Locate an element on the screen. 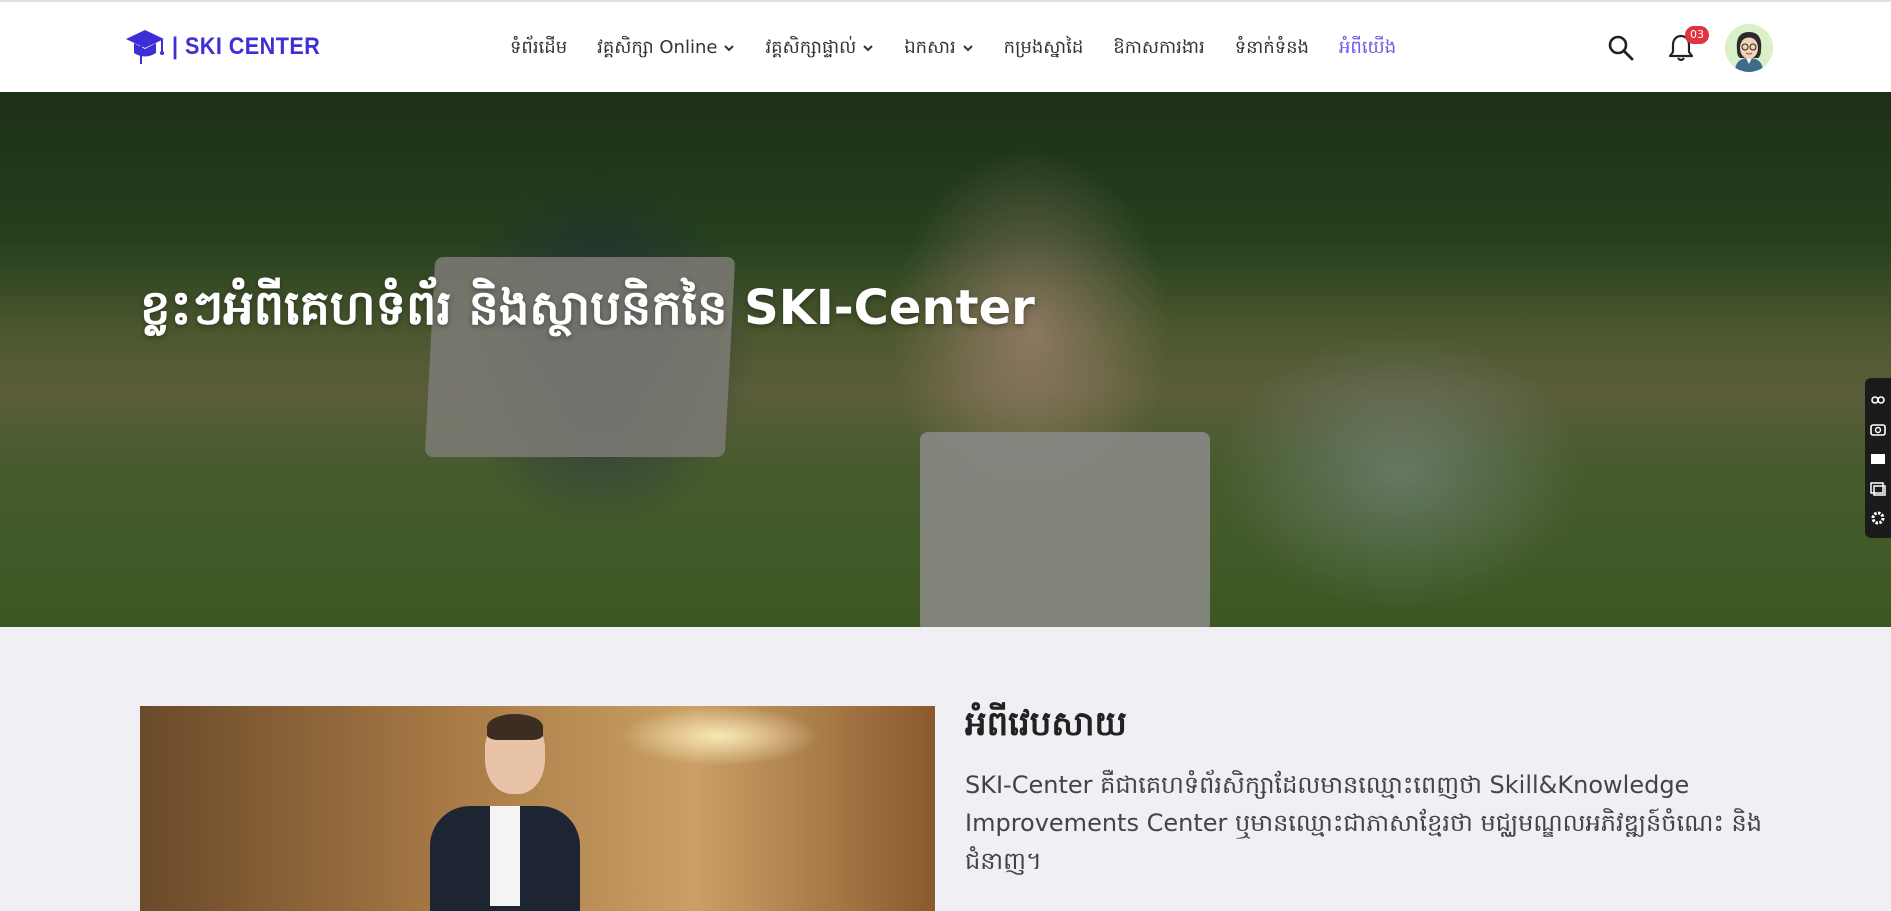 This screenshot has height=911, width=1891. speaker-shirt is located at coordinates (505, 856).